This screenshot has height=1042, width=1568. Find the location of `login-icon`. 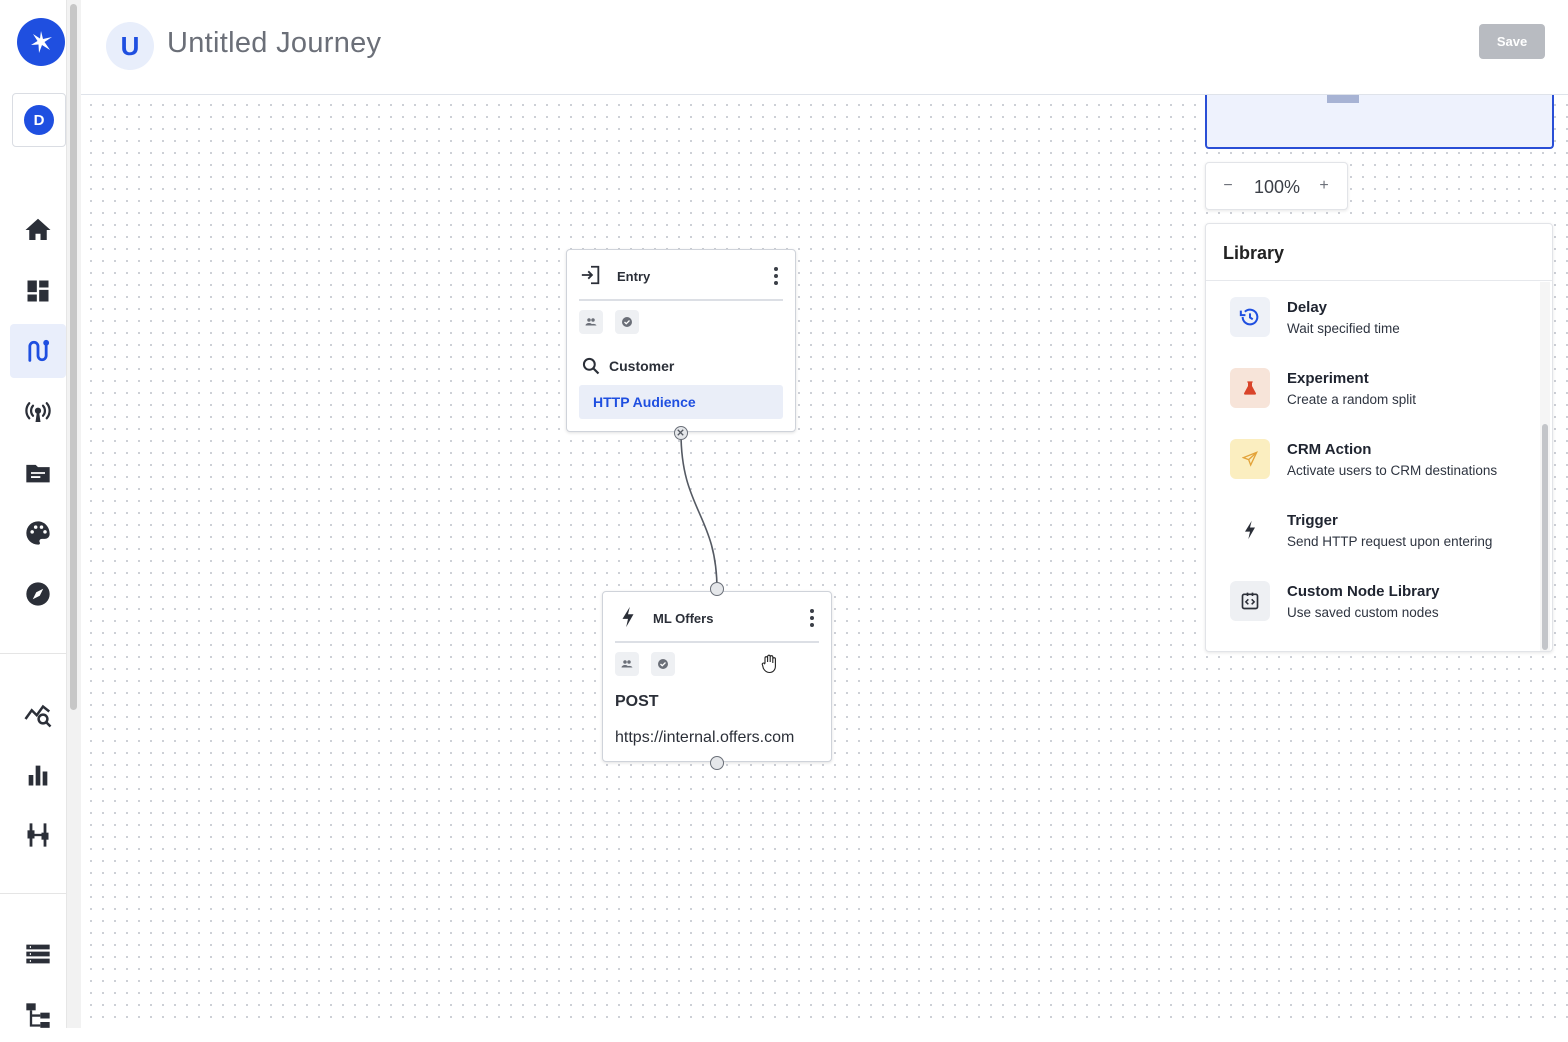

login-icon is located at coordinates (590, 275).